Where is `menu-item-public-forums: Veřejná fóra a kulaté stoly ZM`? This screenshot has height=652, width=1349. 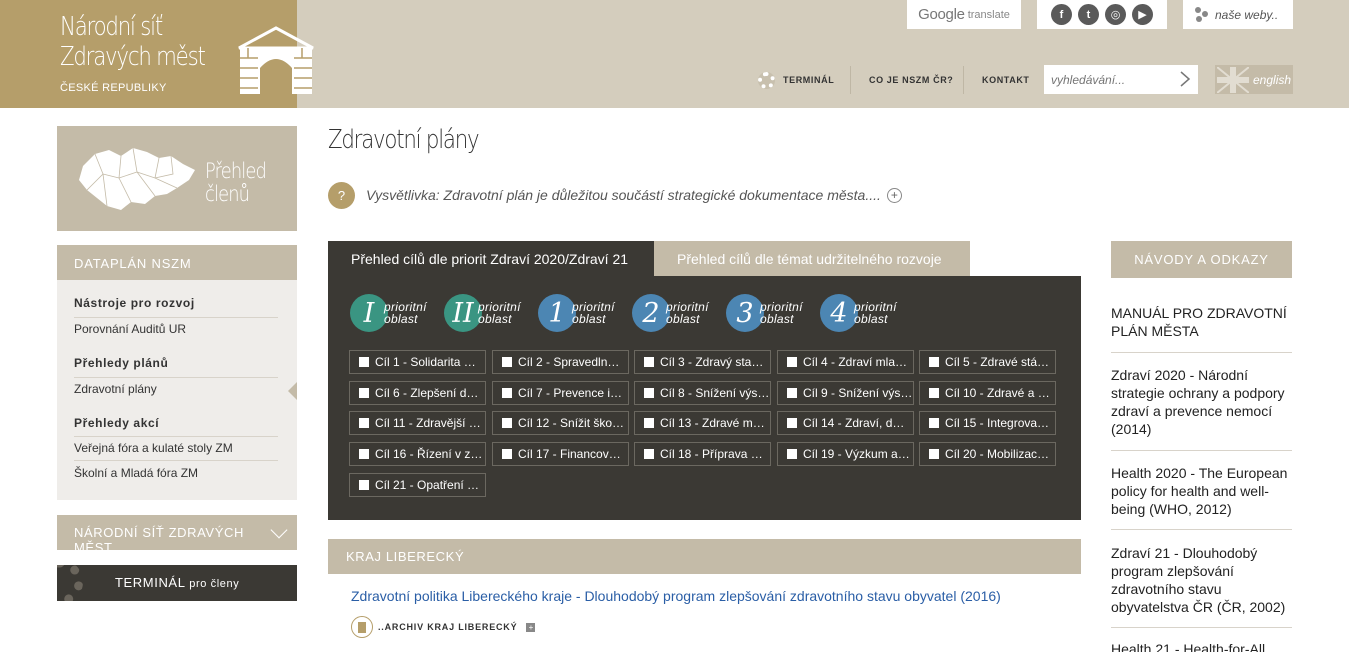 menu-item-public-forums: Veřejná fóra a kulaté stoly ZM is located at coordinates (176, 448).